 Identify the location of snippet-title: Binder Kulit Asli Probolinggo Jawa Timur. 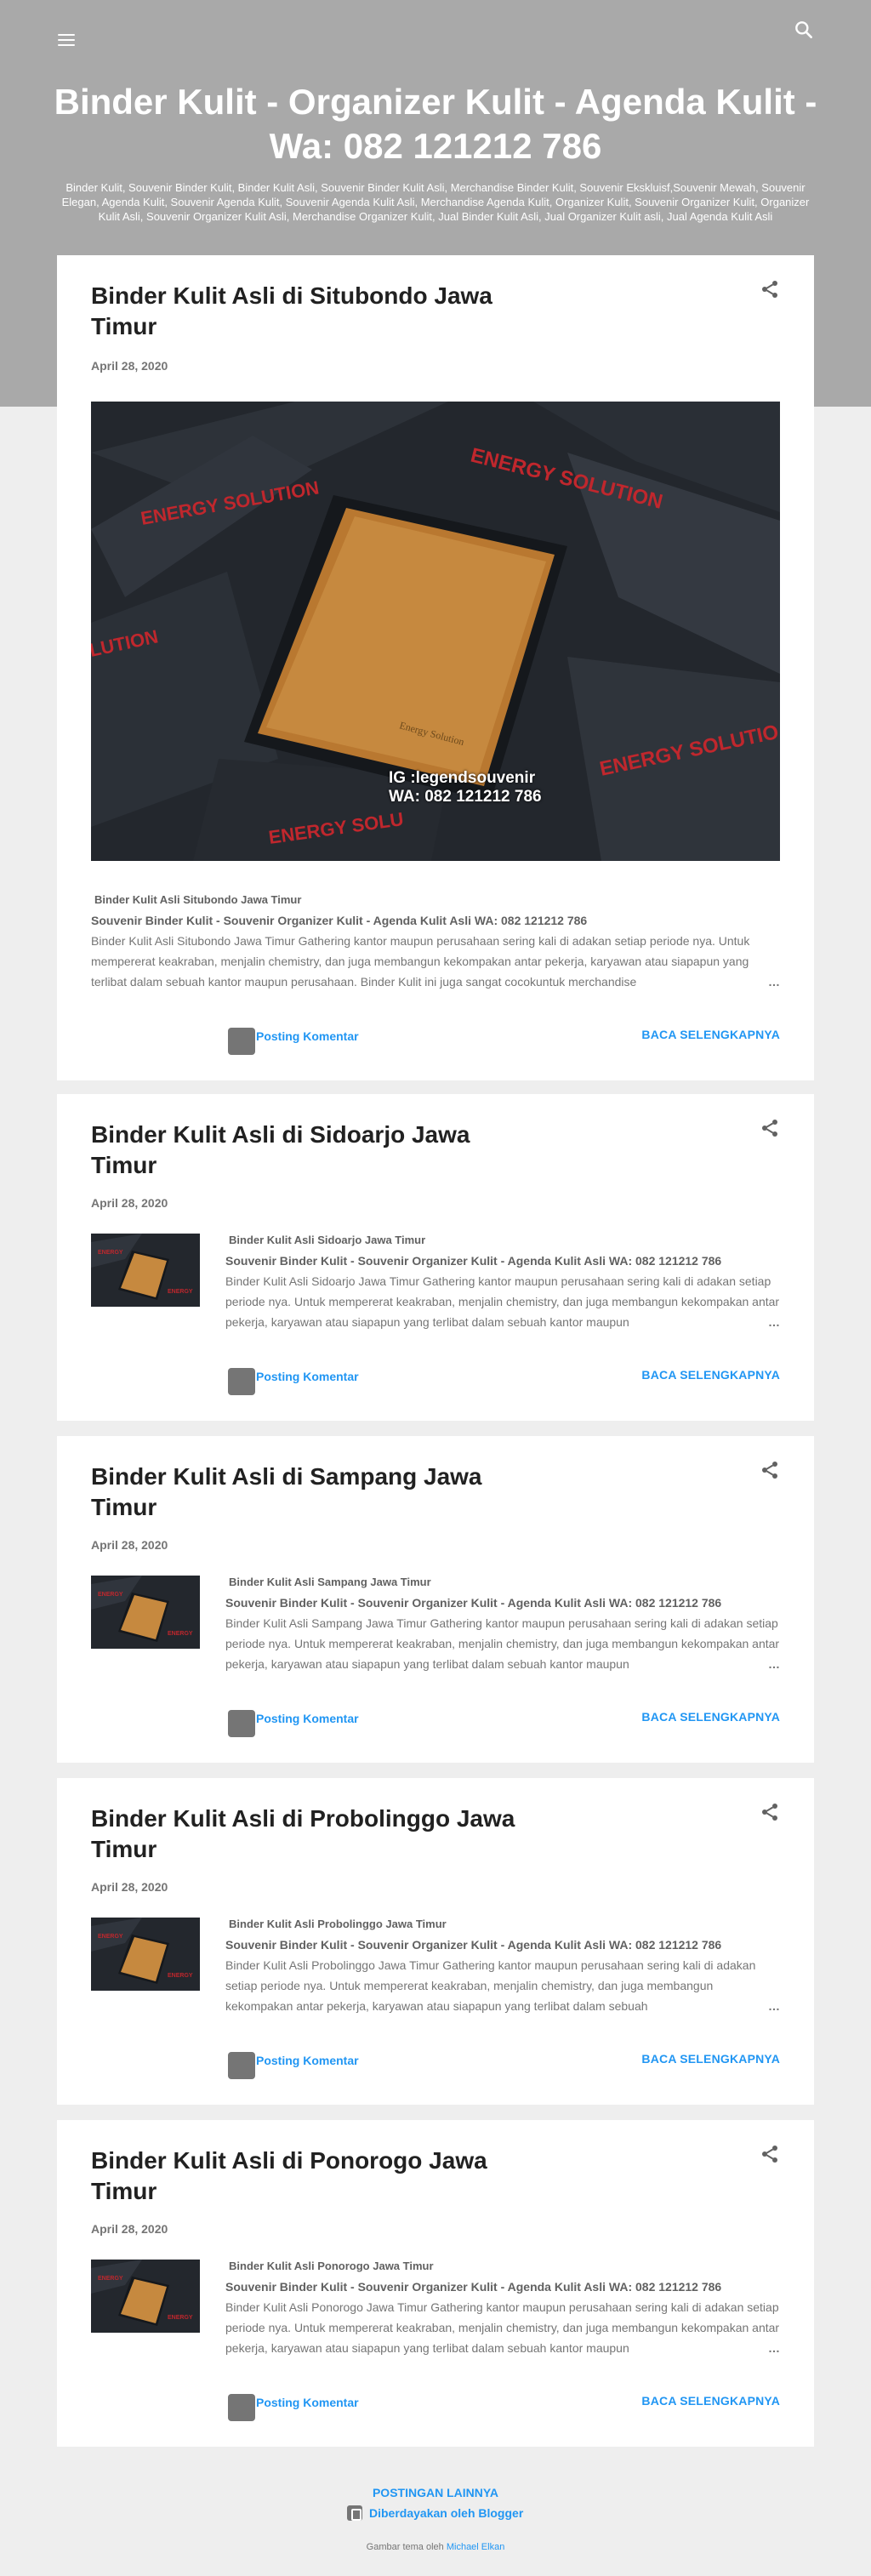
(338, 1924).